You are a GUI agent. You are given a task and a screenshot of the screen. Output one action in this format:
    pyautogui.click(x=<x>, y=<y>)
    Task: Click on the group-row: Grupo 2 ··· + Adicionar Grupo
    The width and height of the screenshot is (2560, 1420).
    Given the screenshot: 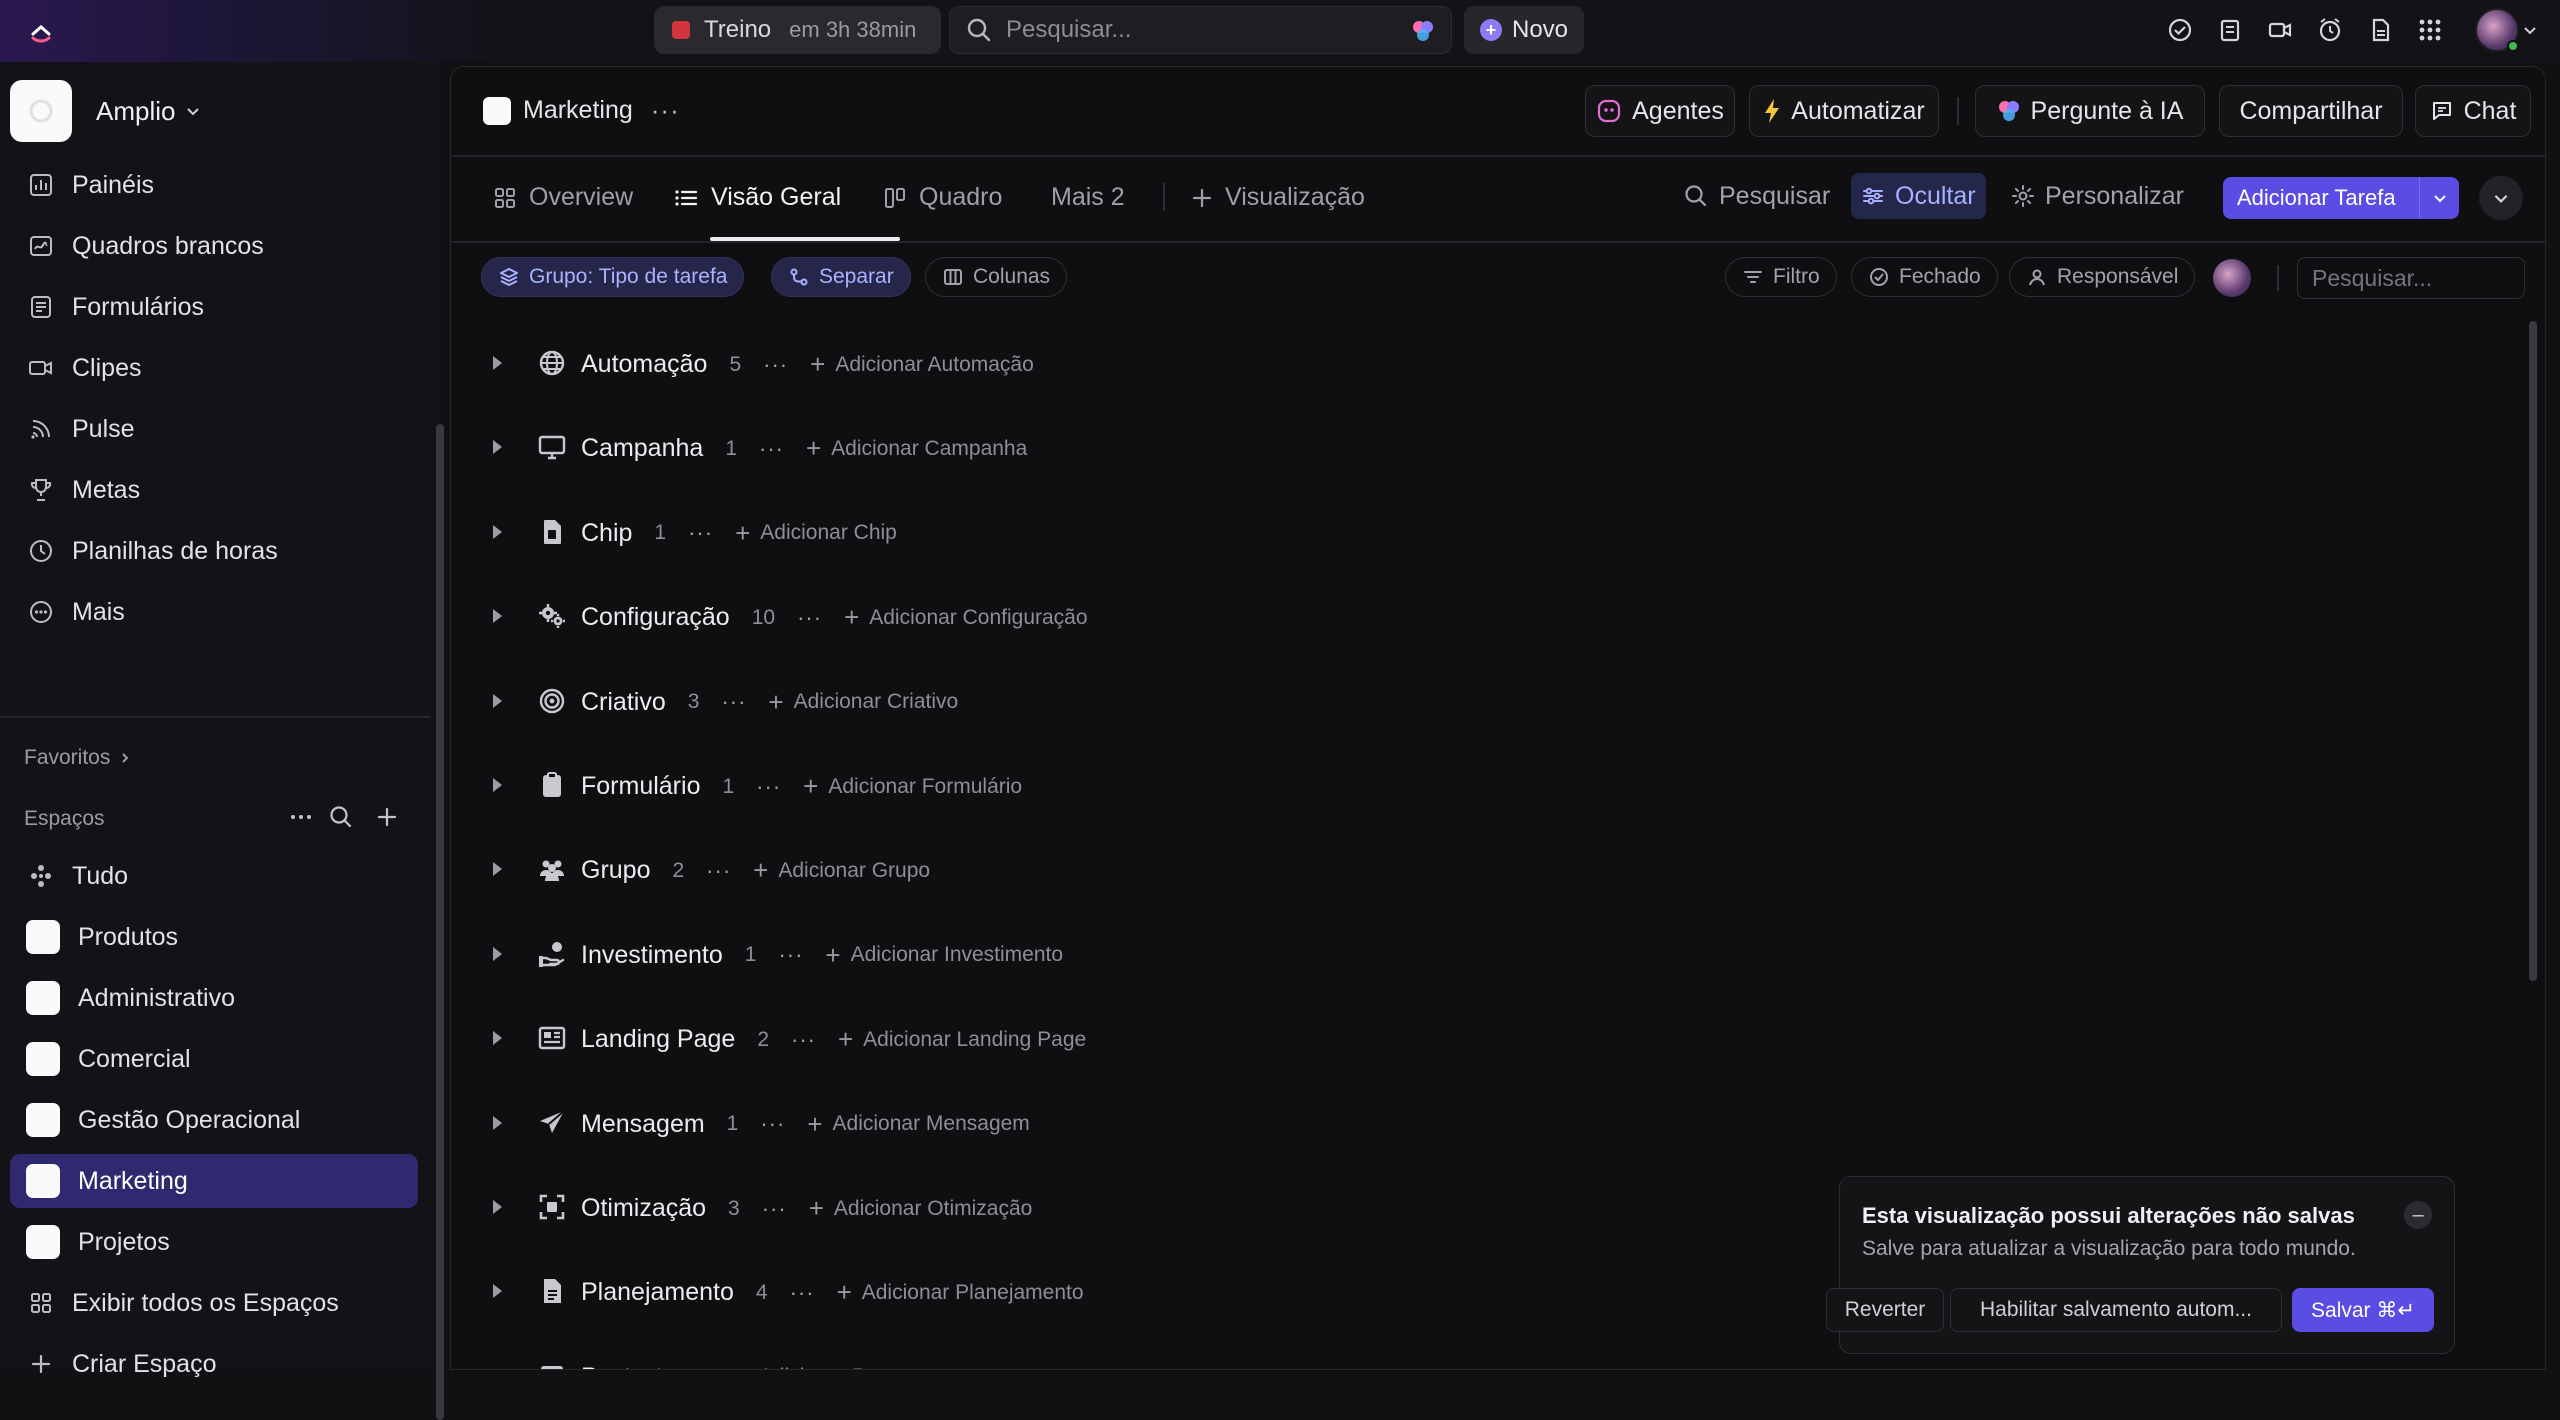 What is the action you would take?
    pyautogui.click(x=1051, y=869)
    